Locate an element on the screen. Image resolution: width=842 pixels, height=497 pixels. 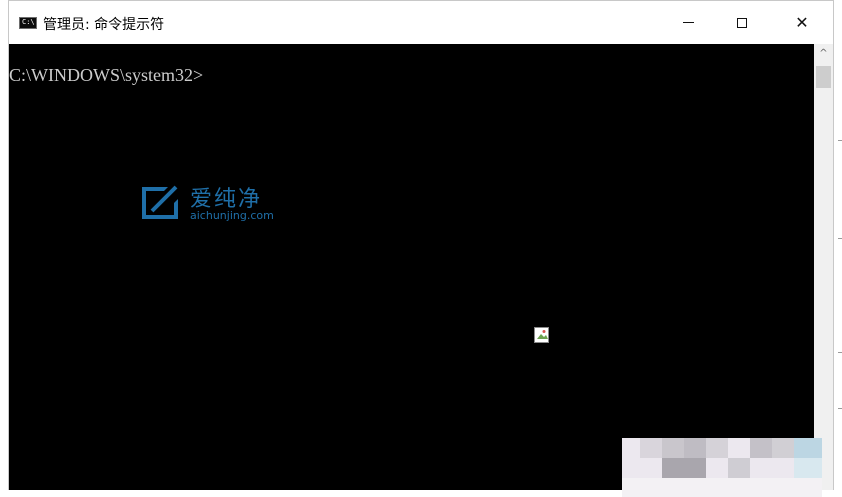
title-bar: C:\ 管理员: 命令提示符 ✕ is located at coordinates (421, 22).